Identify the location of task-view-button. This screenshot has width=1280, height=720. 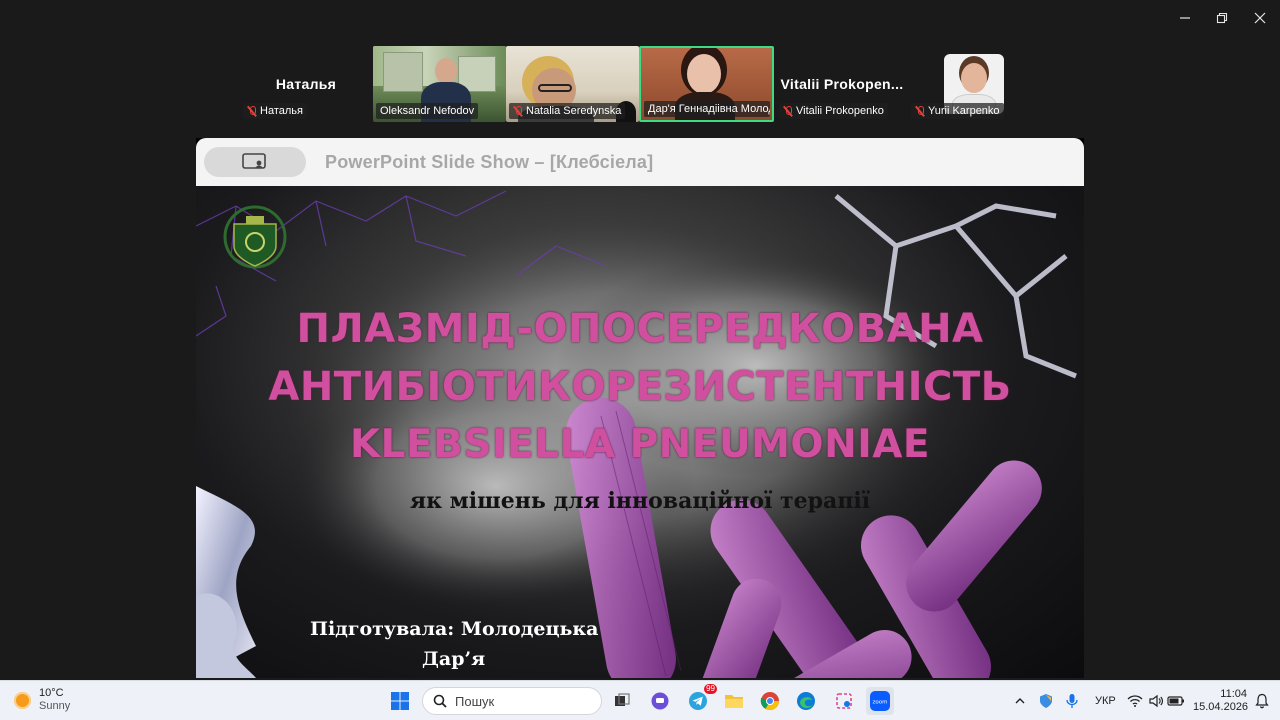
(622, 701).